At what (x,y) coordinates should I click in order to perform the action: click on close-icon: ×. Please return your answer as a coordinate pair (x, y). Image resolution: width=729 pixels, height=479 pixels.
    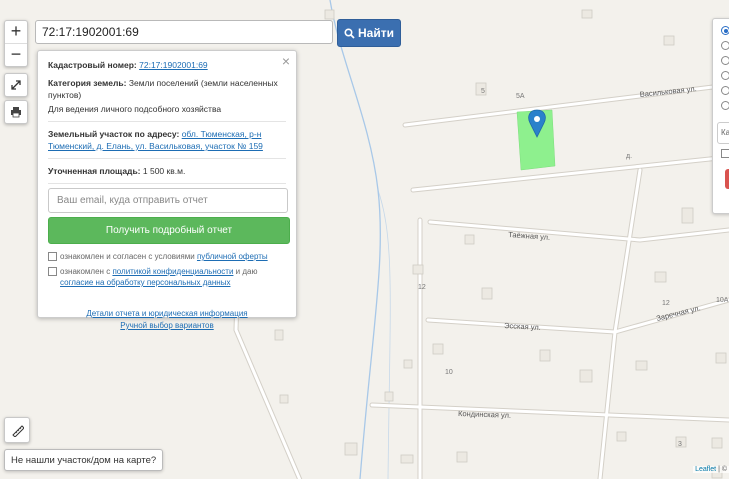
    Looking at the image, I should click on (286, 61).